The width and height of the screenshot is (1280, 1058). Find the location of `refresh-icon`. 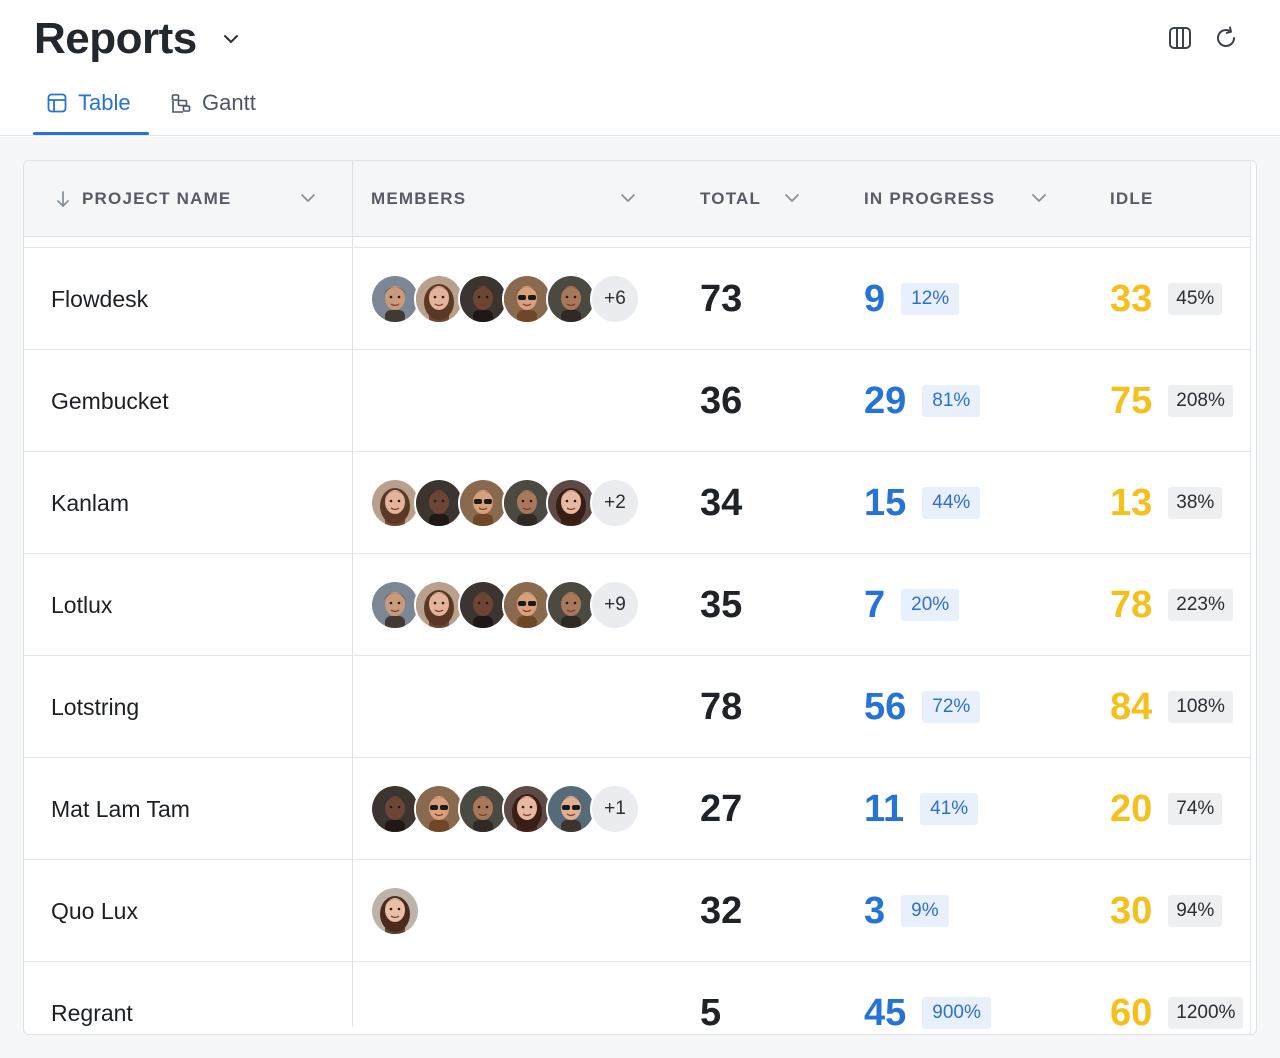

refresh-icon is located at coordinates (1226, 38).